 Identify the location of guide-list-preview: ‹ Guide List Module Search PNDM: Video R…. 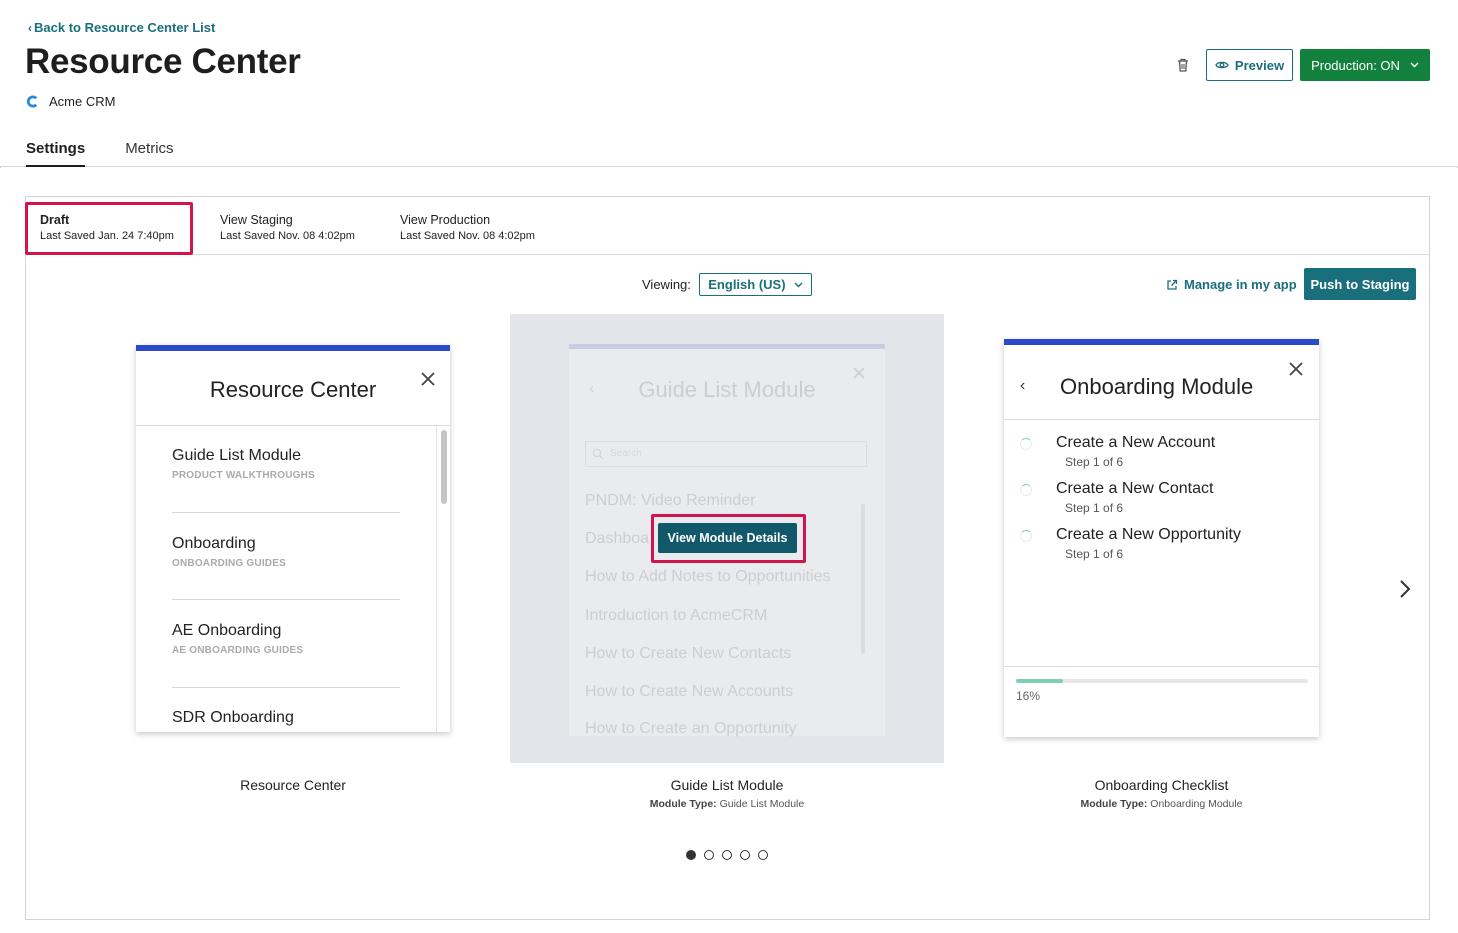
(727, 538).